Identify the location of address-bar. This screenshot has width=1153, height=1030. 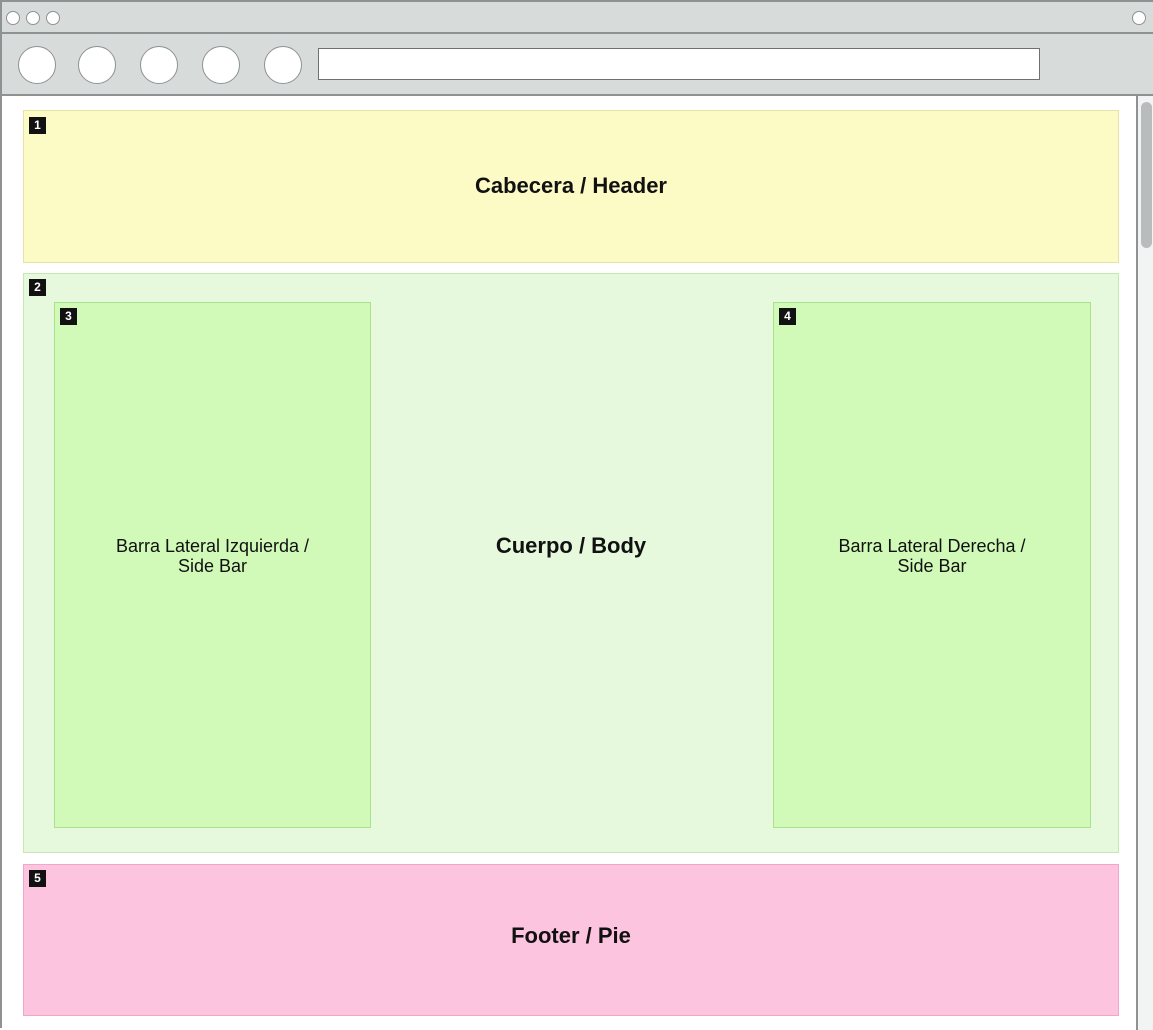
(679, 64).